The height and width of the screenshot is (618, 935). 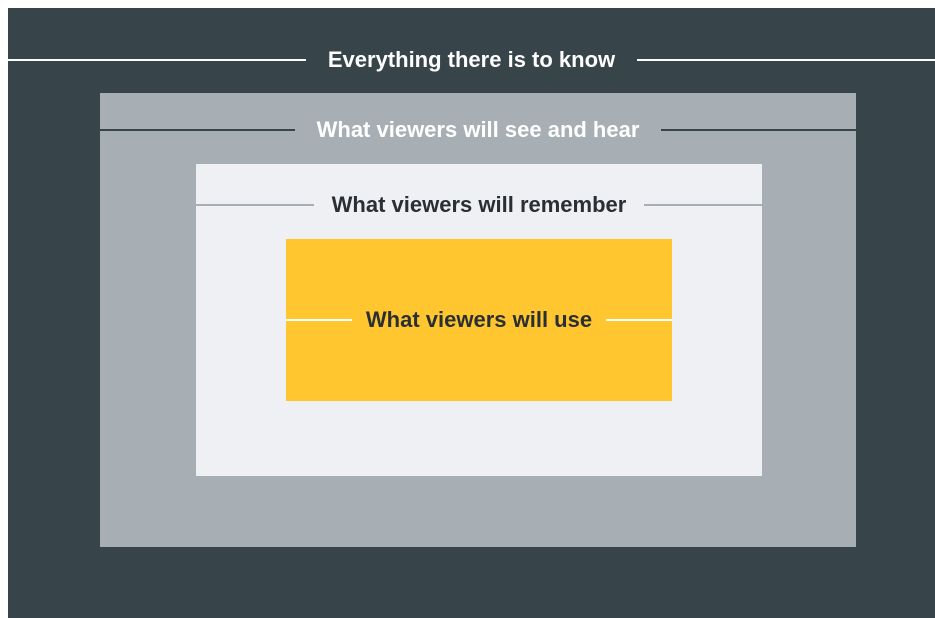 What do you see at coordinates (639, 320) in the screenshot?
I see `level-use-line-right` at bounding box center [639, 320].